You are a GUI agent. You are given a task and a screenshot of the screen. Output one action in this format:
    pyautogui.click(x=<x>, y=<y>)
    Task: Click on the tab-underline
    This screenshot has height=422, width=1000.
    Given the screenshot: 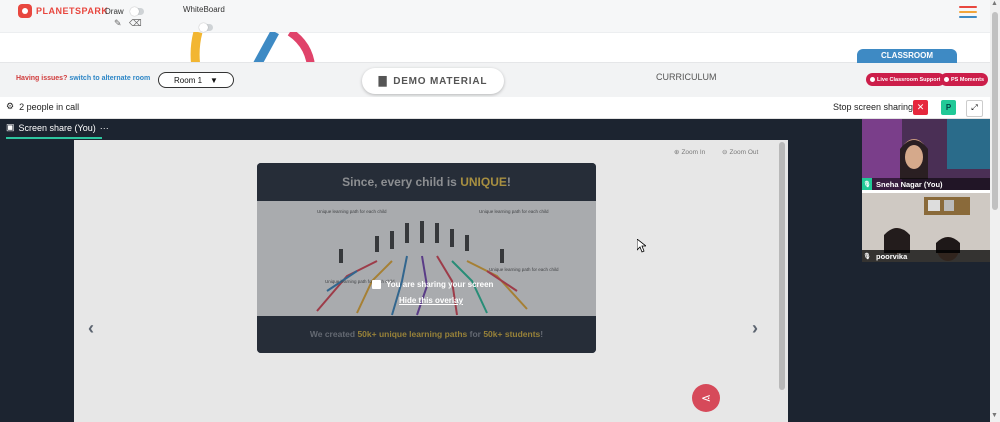 What is the action you would take?
    pyautogui.click(x=54, y=138)
    